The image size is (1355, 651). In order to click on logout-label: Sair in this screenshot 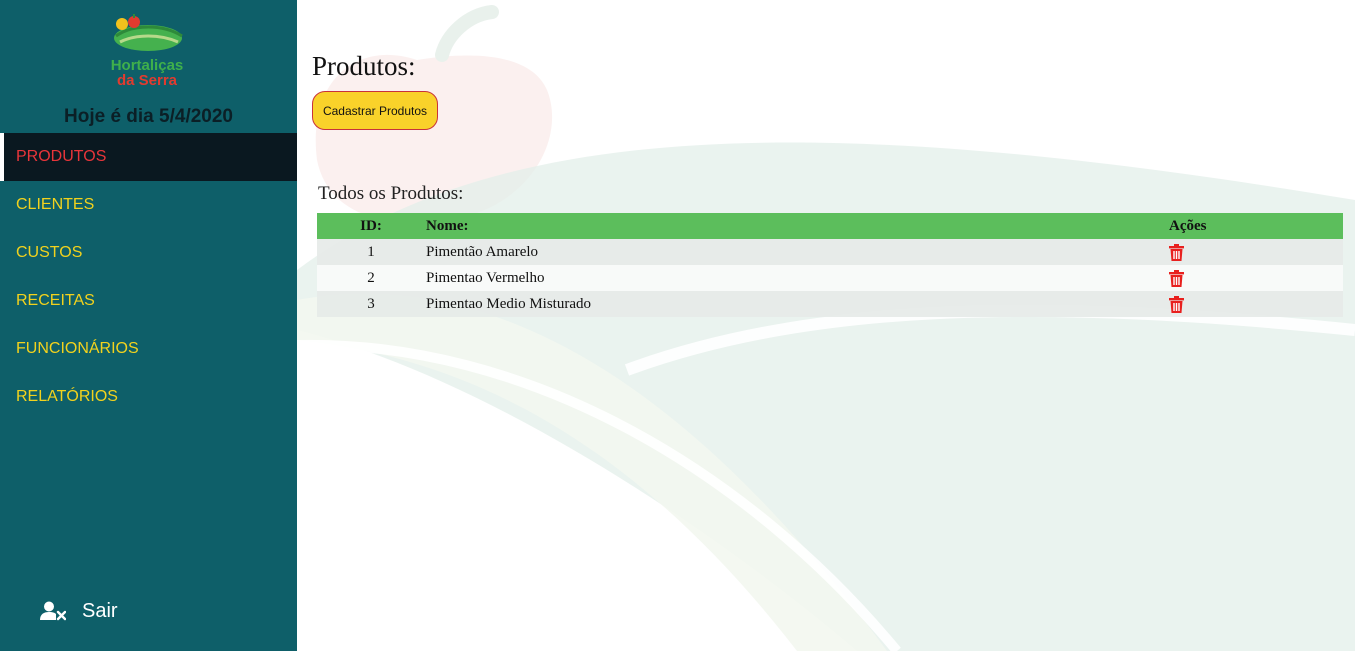, I will do `click(100, 610)`.